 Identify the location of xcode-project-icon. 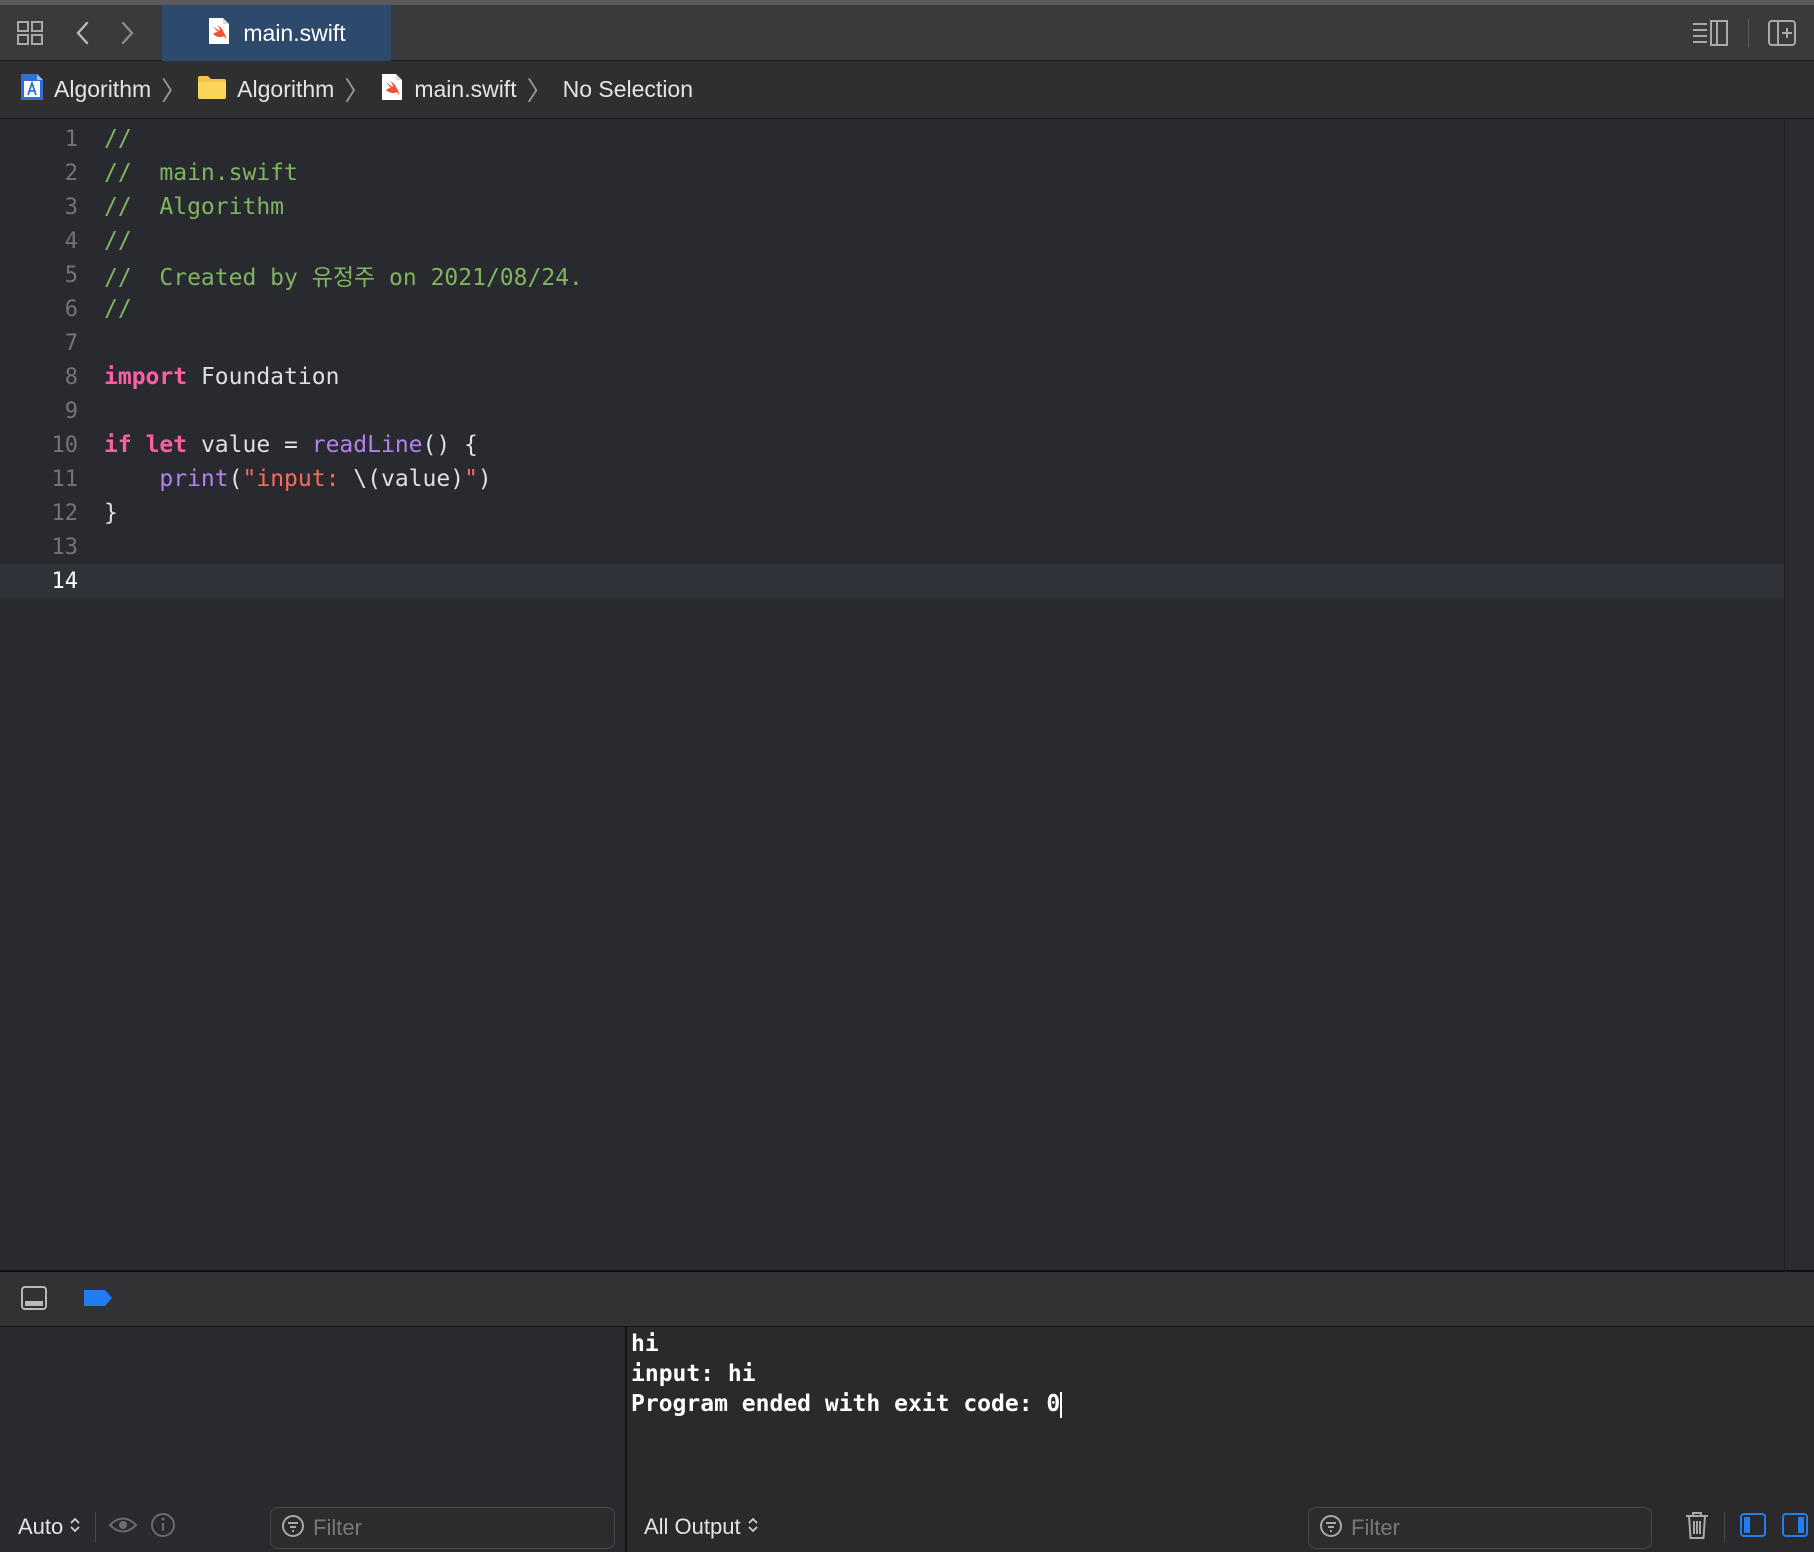
(32, 90).